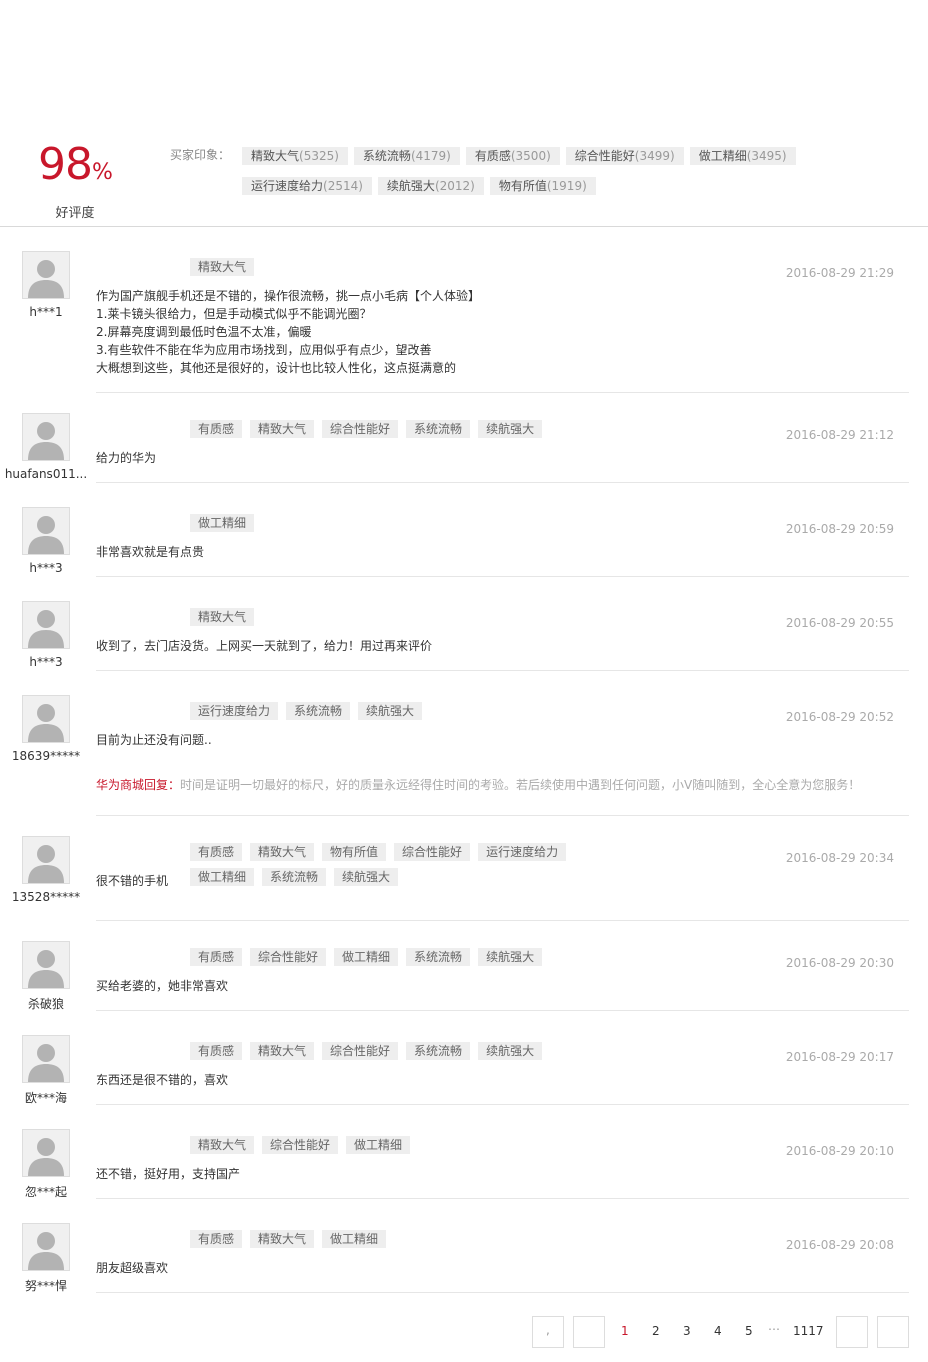  Describe the element at coordinates (839, 858) in the screenshot. I see `review-date: 2016-08-29 20:34` at that location.